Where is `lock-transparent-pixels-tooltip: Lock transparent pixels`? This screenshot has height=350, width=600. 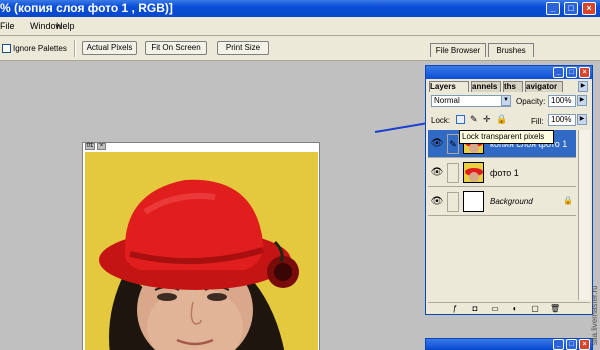 lock-transparent-pixels-tooltip: Lock transparent pixels is located at coordinates (506, 137).